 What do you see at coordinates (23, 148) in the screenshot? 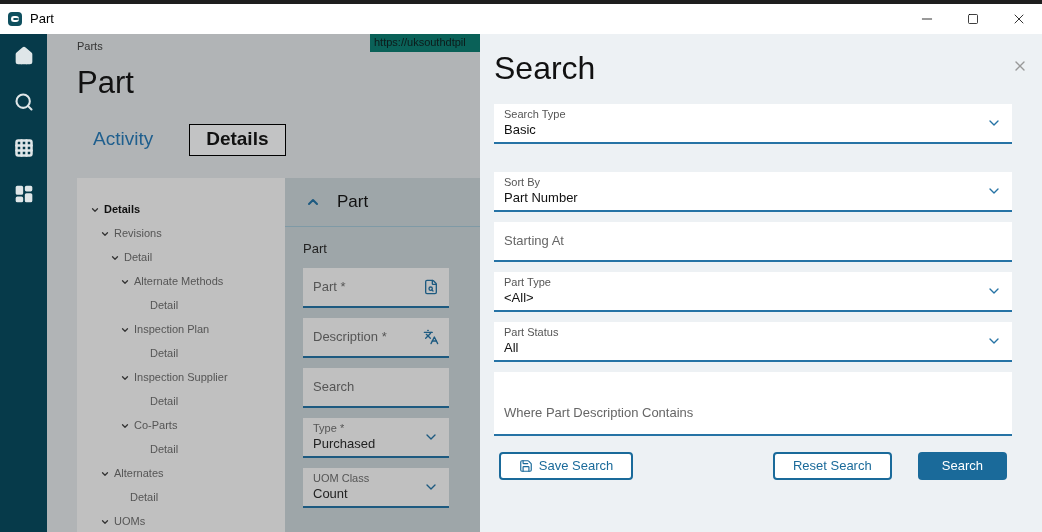
I see `grid-icon` at bounding box center [23, 148].